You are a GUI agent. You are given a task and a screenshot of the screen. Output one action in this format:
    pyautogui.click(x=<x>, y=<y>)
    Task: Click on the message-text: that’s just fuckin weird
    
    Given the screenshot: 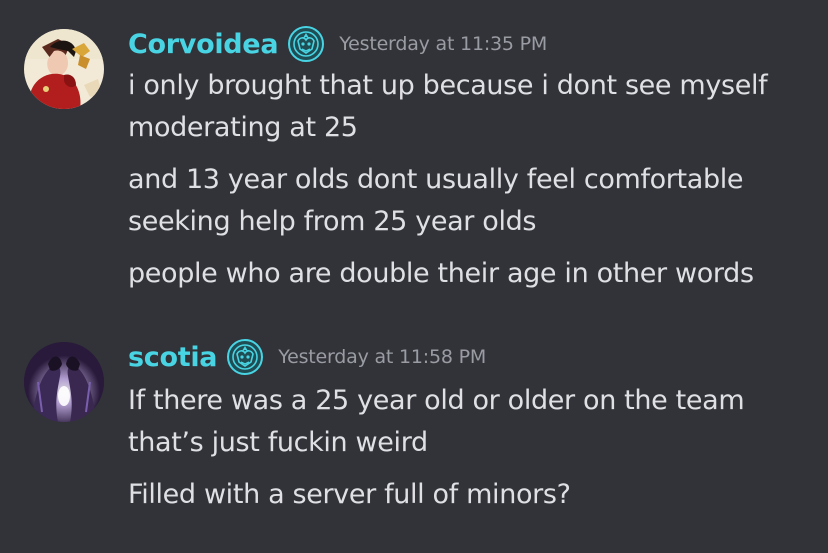 What is the action you would take?
    pyautogui.click(x=278, y=442)
    